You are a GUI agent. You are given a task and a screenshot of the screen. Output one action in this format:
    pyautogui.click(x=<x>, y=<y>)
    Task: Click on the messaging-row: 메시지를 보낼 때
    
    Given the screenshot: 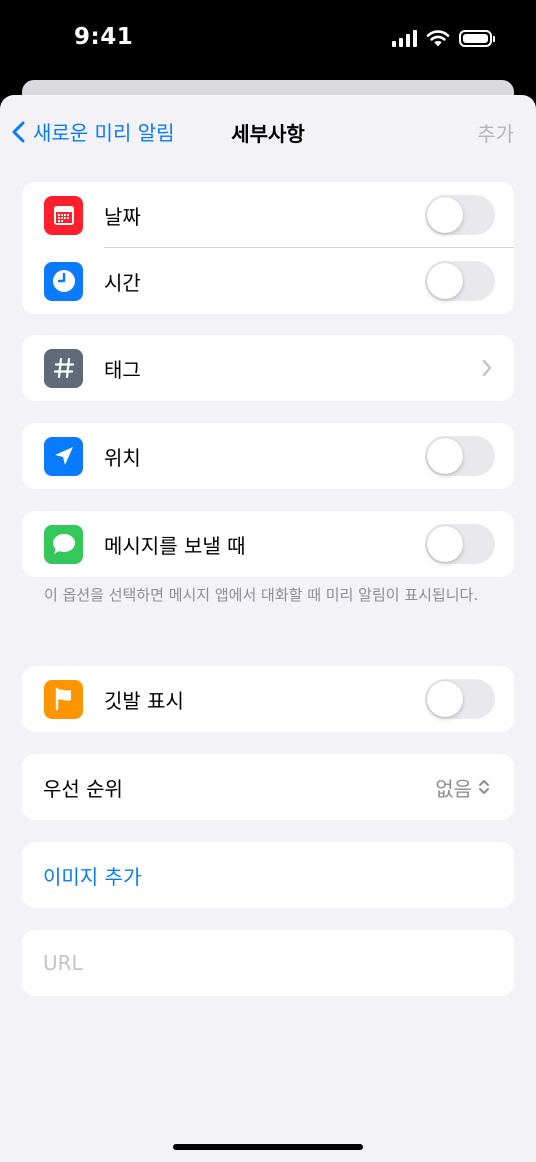 What is the action you would take?
    pyautogui.click(x=268, y=544)
    